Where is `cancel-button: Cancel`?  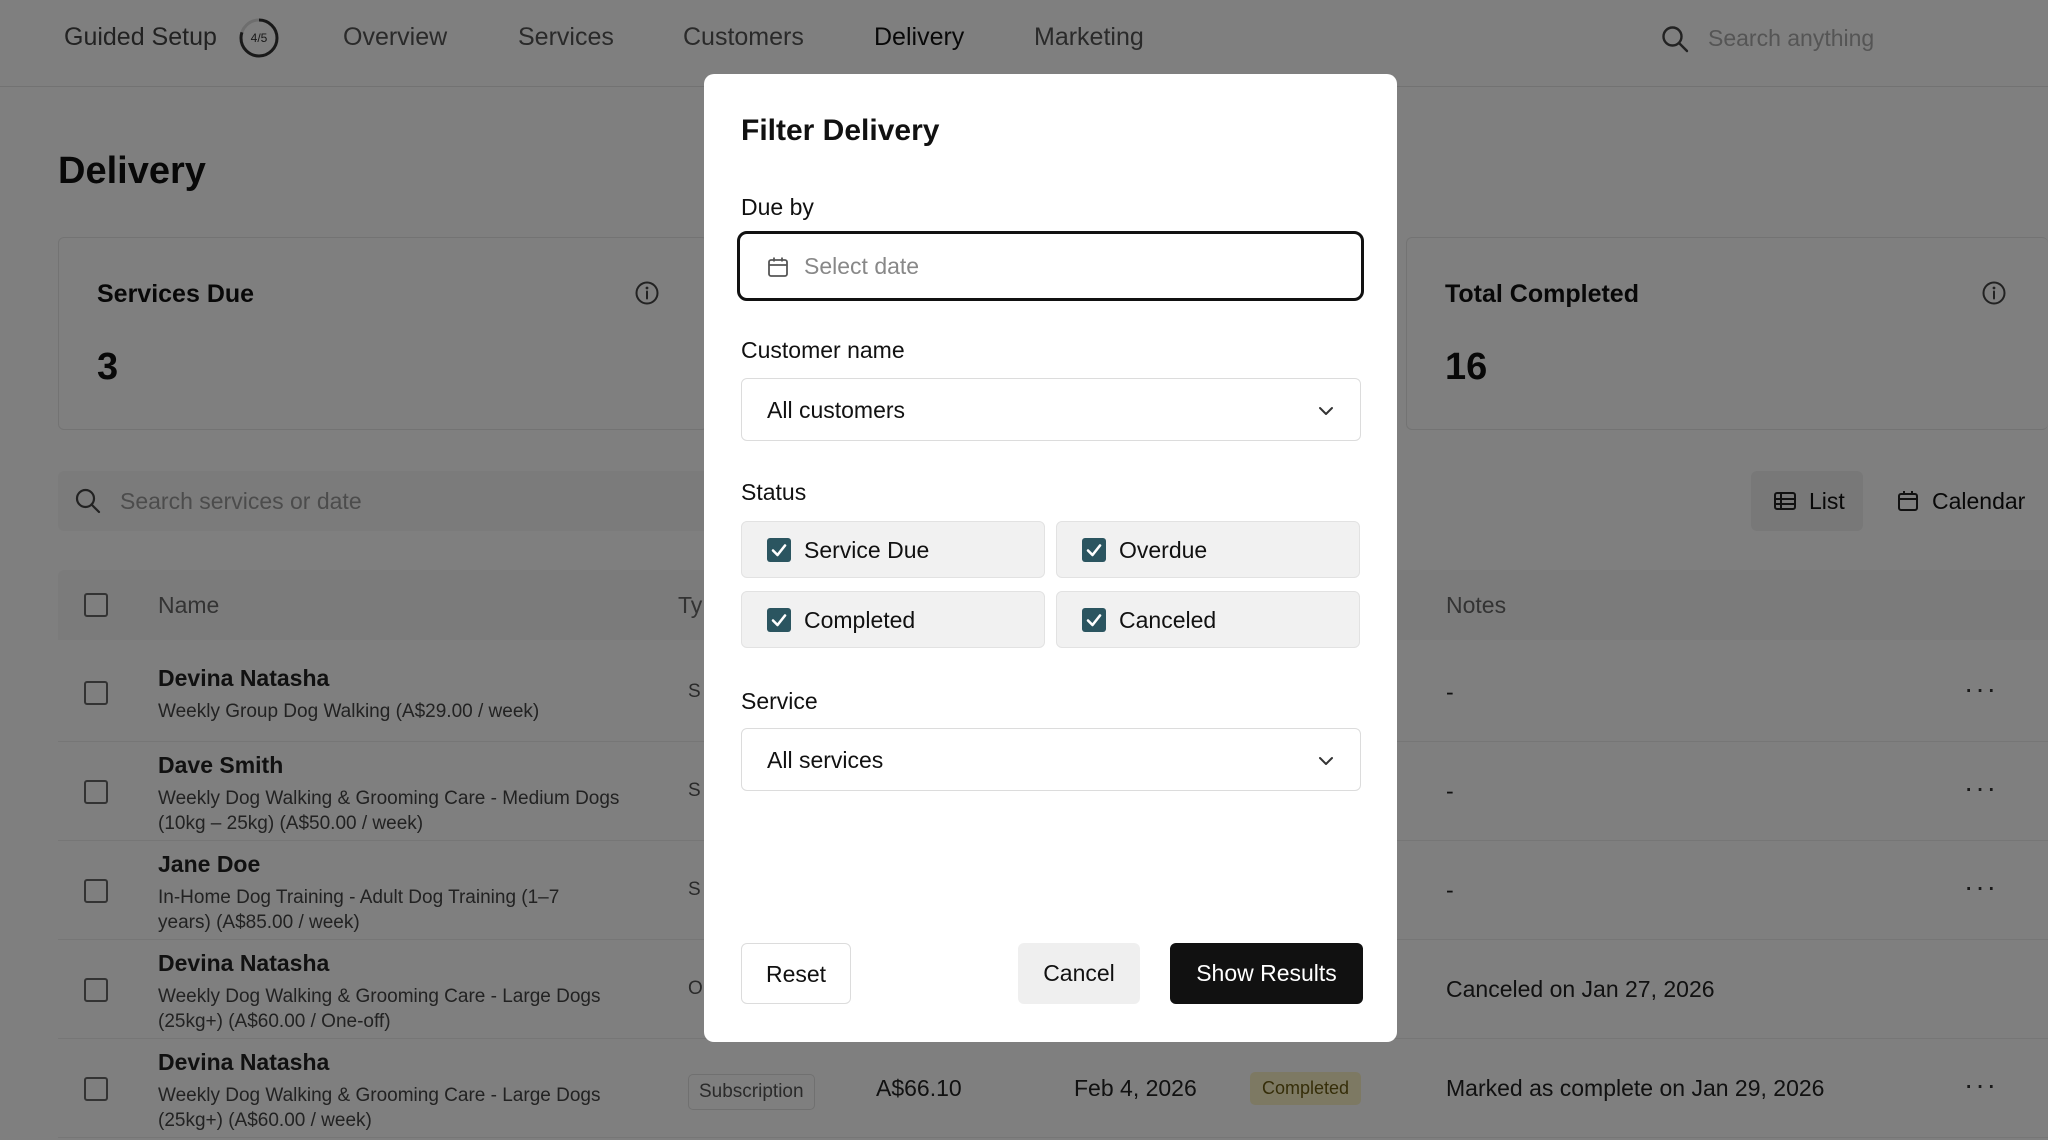
cancel-button: Cancel is located at coordinates (1079, 973).